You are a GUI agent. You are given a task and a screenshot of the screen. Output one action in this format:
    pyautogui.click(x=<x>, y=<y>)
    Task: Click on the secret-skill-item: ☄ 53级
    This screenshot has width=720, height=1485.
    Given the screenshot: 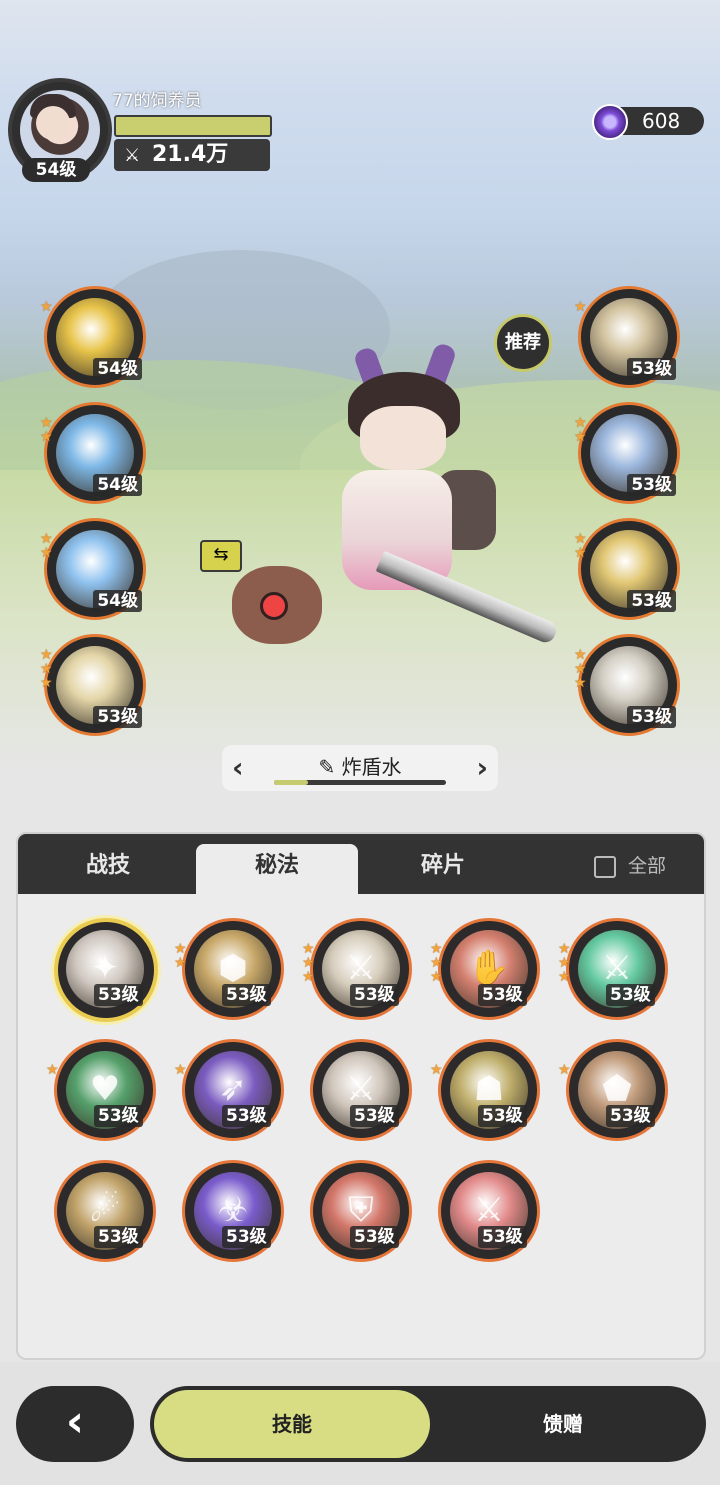 What is the action you would take?
    pyautogui.click(x=106, y=1212)
    